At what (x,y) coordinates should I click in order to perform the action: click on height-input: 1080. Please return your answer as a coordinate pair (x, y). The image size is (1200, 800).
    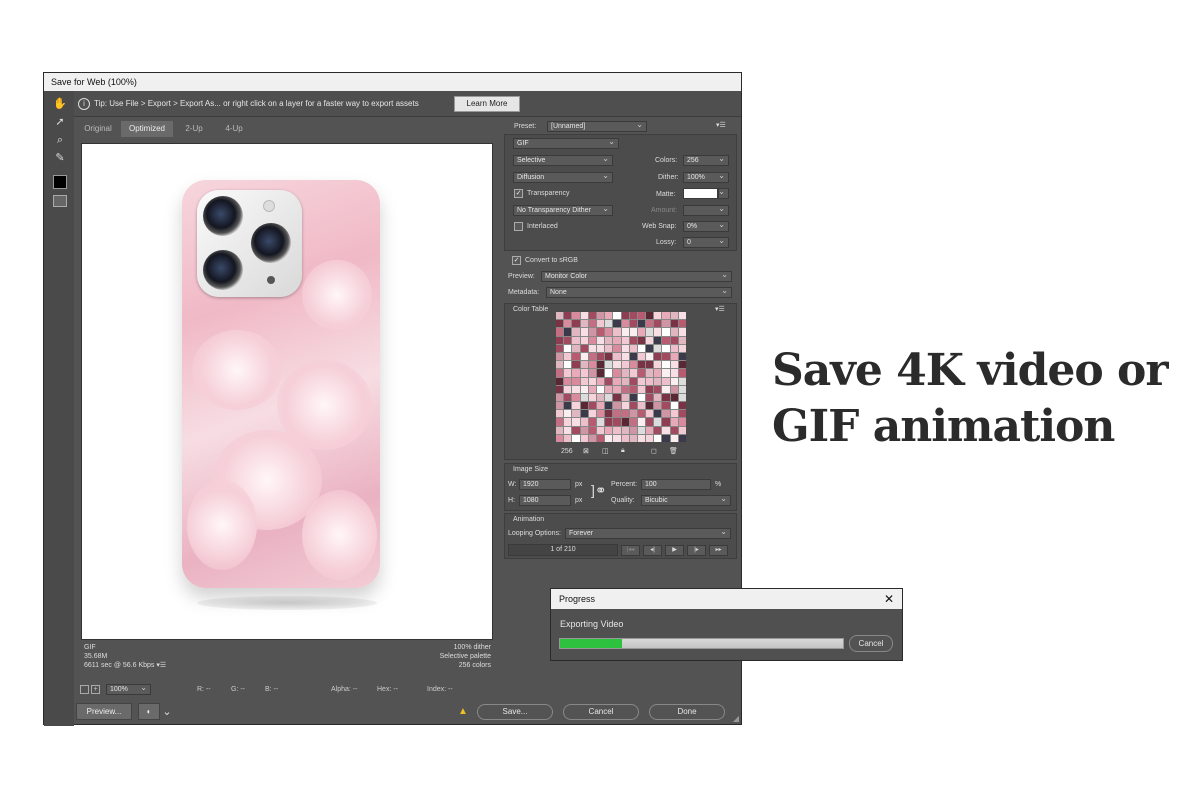
    Looking at the image, I should click on (545, 500).